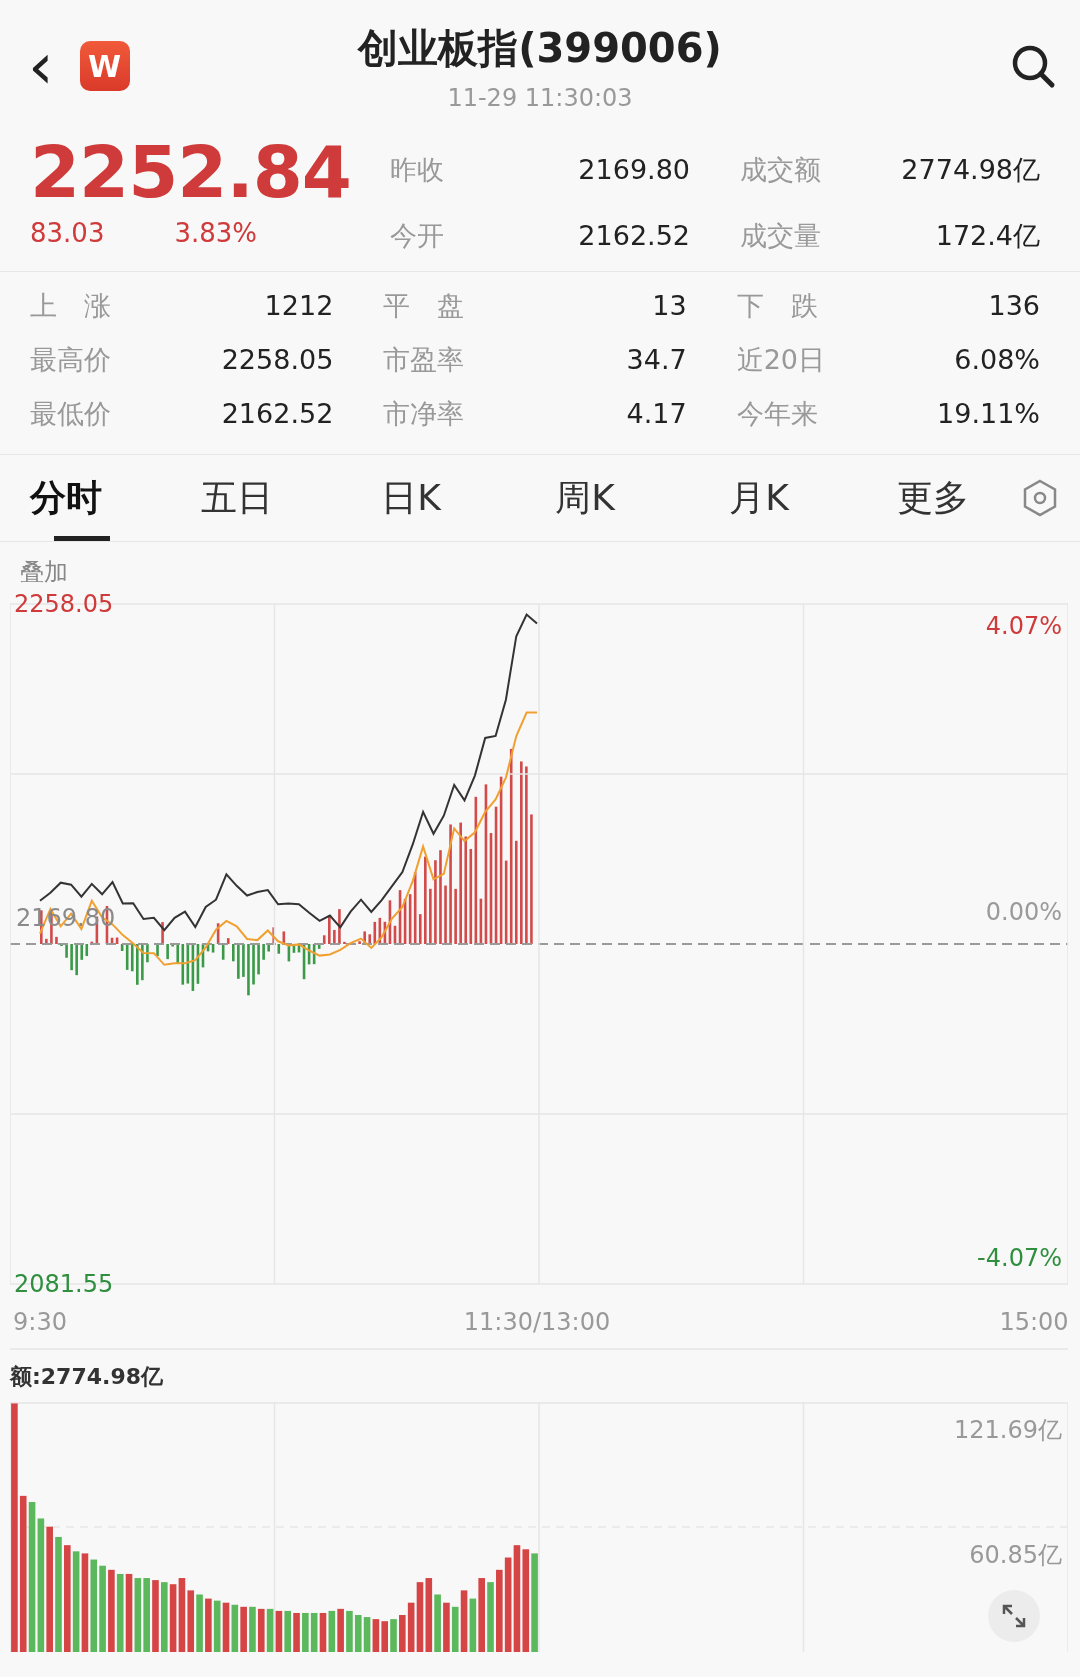 The height and width of the screenshot is (1677, 1080). Describe the element at coordinates (70, 306) in the screenshot. I see `stat-label: 上 涨` at that location.